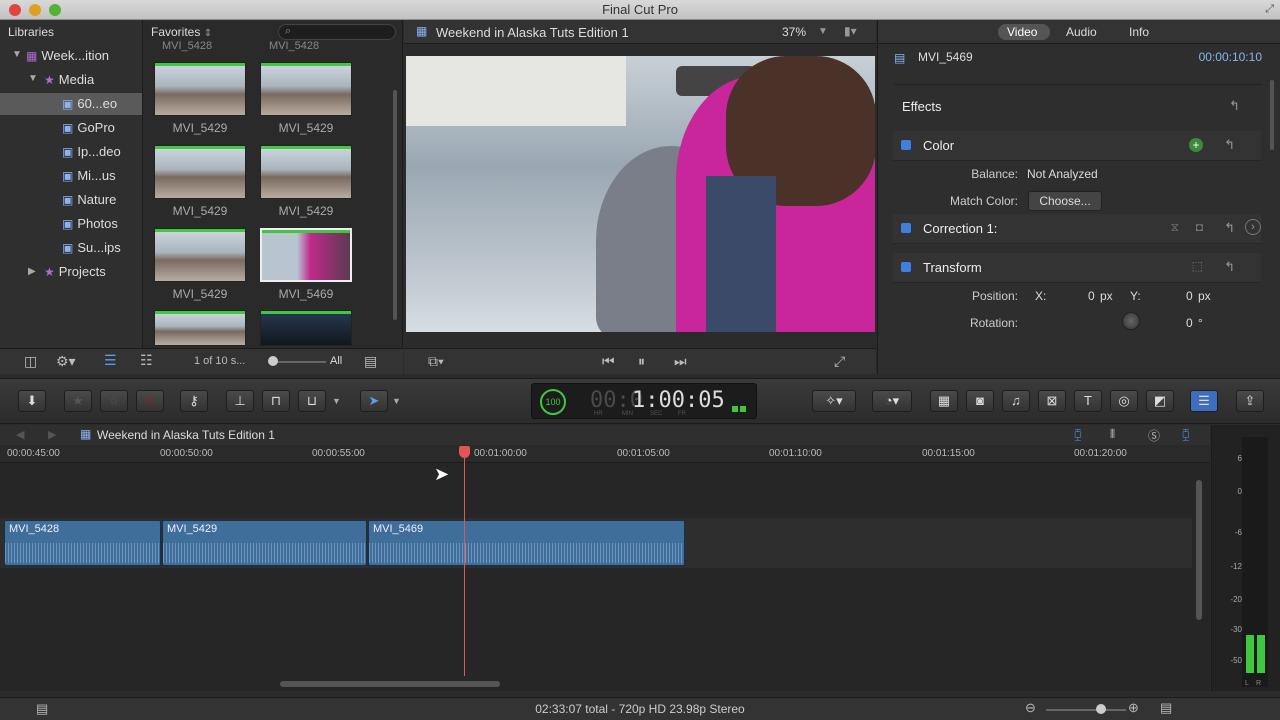 The height and width of the screenshot is (720, 1280). I want to click on fullscreen-icon: ⤢, so click(1269, 9).